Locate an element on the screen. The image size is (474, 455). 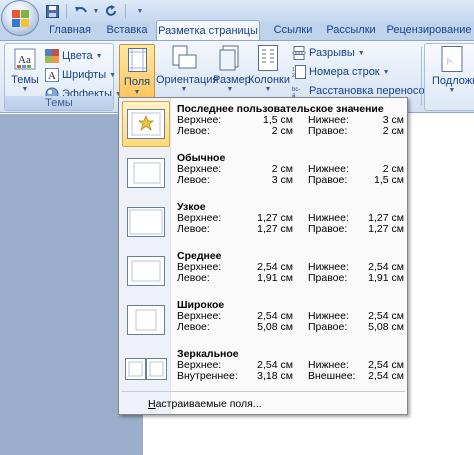
watermark-button: A Подложк ▼ is located at coordinates (451, 72).